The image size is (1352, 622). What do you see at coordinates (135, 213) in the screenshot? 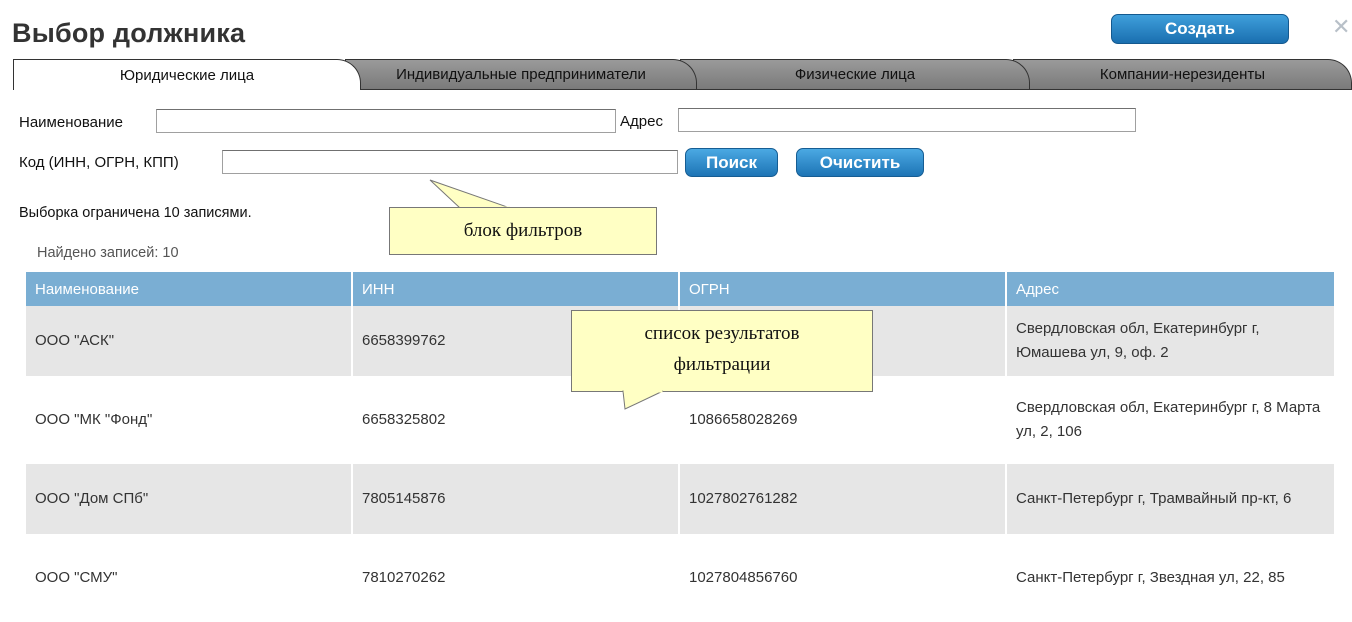
I see `limit-note: Выборка ограничена 10 записями.` at bounding box center [135, 213].